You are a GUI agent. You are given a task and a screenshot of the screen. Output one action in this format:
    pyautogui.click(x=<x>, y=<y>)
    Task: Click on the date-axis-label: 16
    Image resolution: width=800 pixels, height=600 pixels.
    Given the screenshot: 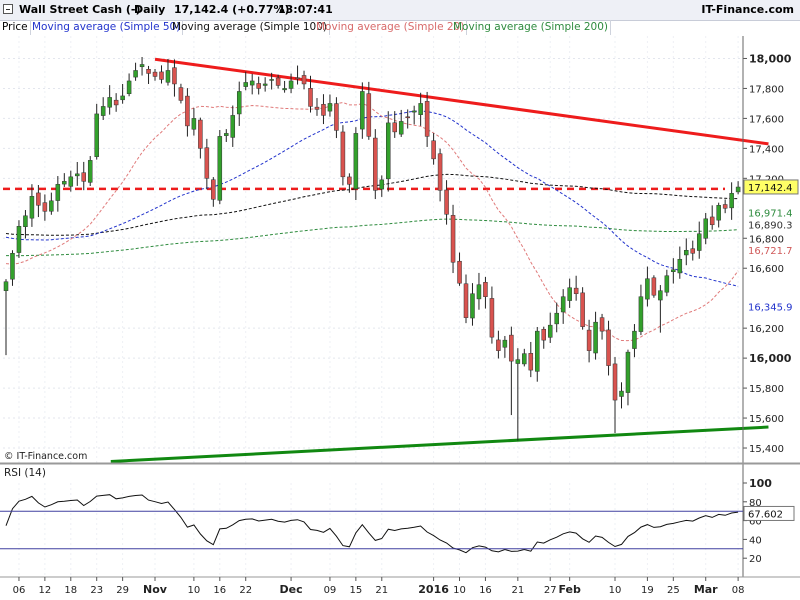 What is the action you would take?
    pyautogui.click(x=485, y=590)
    